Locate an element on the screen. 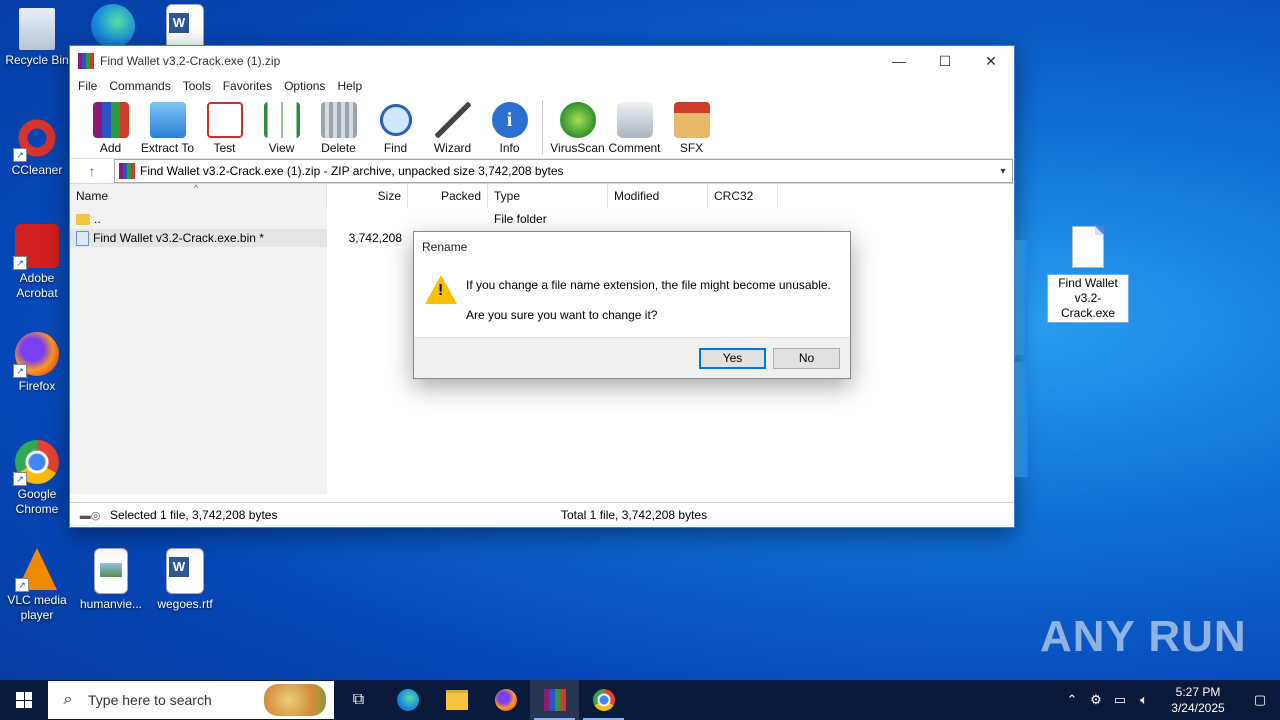  column-header-size: Size is located at coordinates (367, 196).